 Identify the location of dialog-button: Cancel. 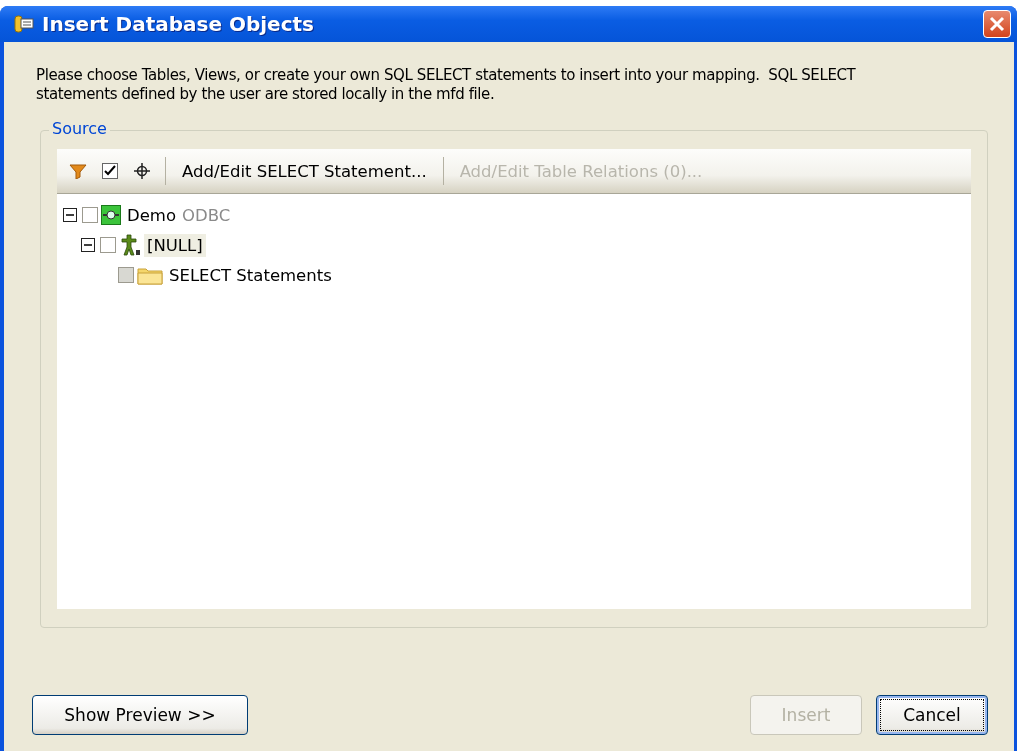
(932, 715).